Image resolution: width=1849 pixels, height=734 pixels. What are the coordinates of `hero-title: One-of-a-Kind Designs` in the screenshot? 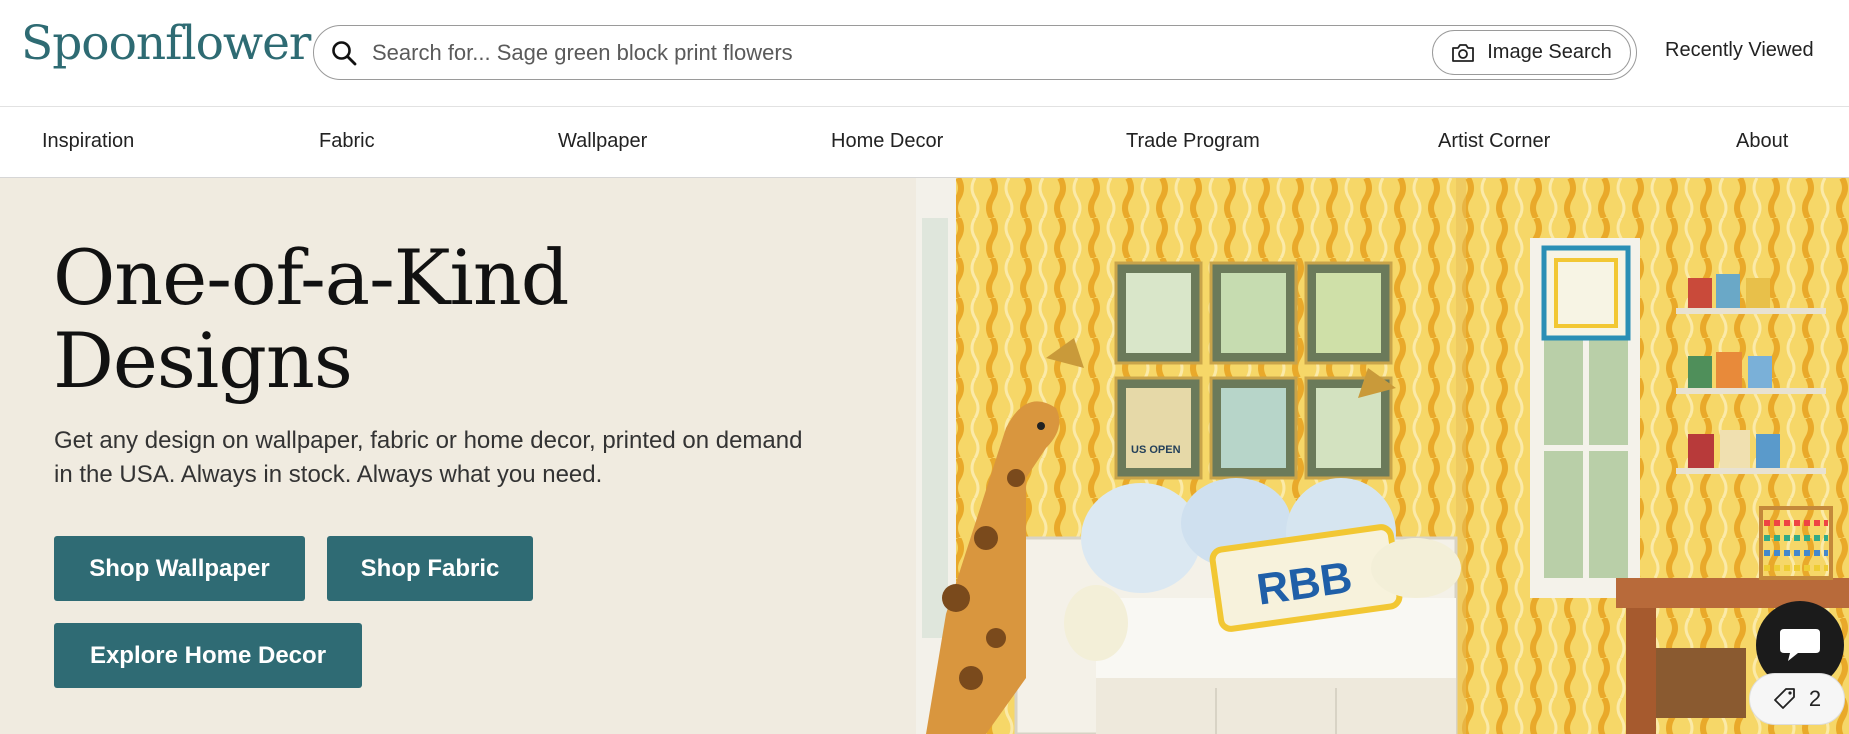 It's located at (311, 319).